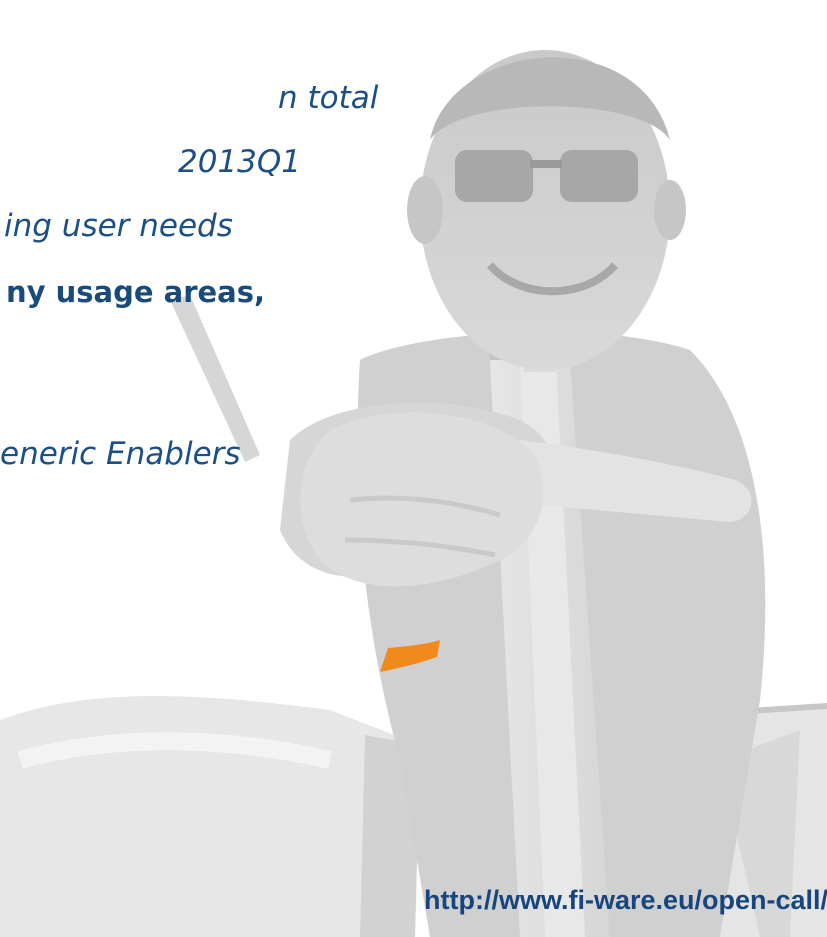 The height and width of the screenshot is (937, 827). What do you see at coordinates (328, 98) in the screenshot?
I see `text-line-1: n total` at bounding box center [328, 98].